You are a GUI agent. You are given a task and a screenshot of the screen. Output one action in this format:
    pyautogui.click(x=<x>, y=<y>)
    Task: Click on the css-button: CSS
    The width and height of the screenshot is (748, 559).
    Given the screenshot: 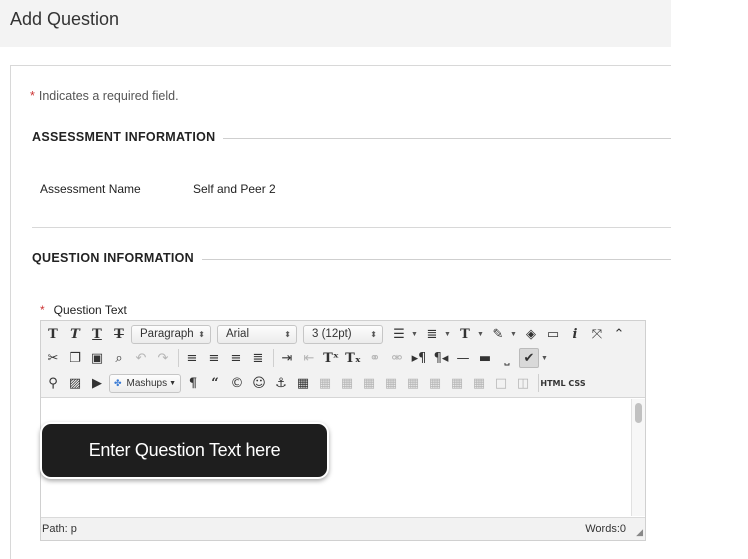 What is the action you would take?
    pyautogui.click(x=577, y=383)
    